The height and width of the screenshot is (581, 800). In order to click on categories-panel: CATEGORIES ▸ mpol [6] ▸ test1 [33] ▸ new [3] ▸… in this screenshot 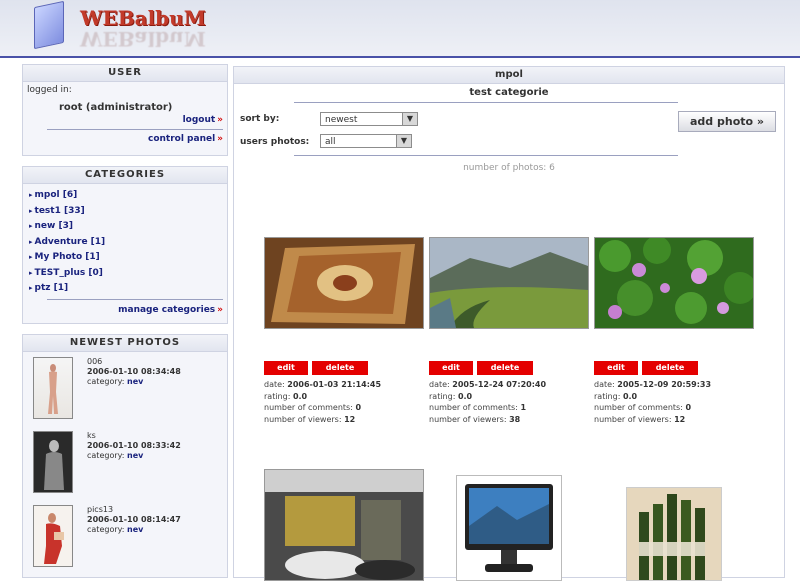, I will do `click(125, 245)`.